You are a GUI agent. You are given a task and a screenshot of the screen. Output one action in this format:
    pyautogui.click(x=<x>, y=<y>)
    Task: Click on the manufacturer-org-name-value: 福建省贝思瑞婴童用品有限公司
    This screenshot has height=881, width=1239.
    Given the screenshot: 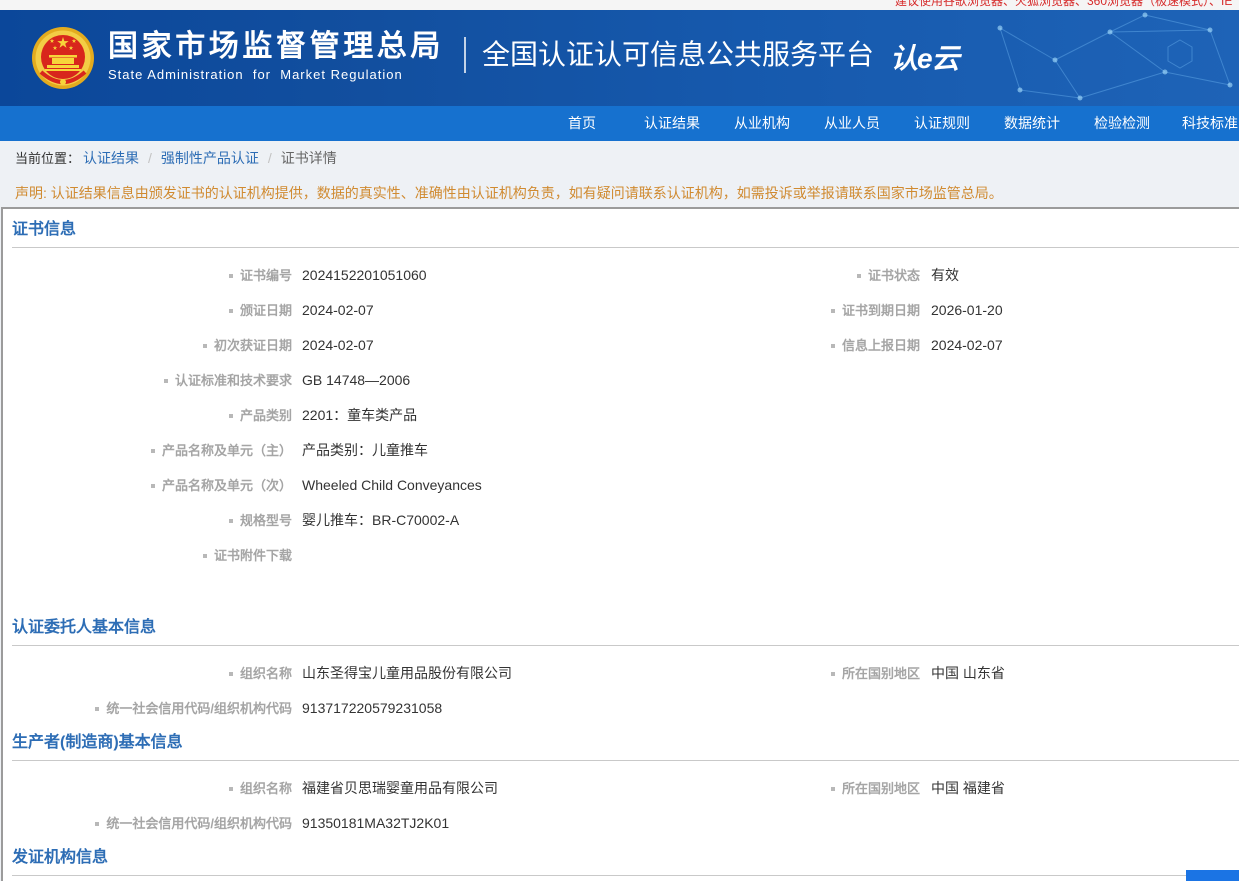 What is the action you would take?
    pyautogui.click(x=400, y=788)
    